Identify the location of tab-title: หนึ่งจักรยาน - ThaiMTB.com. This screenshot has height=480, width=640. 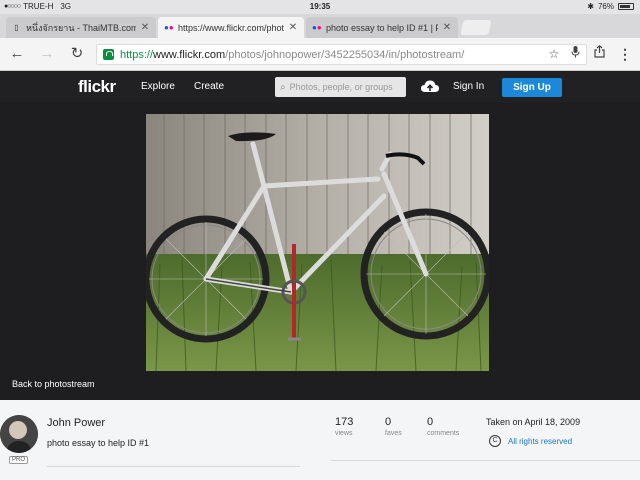
(81, 27).